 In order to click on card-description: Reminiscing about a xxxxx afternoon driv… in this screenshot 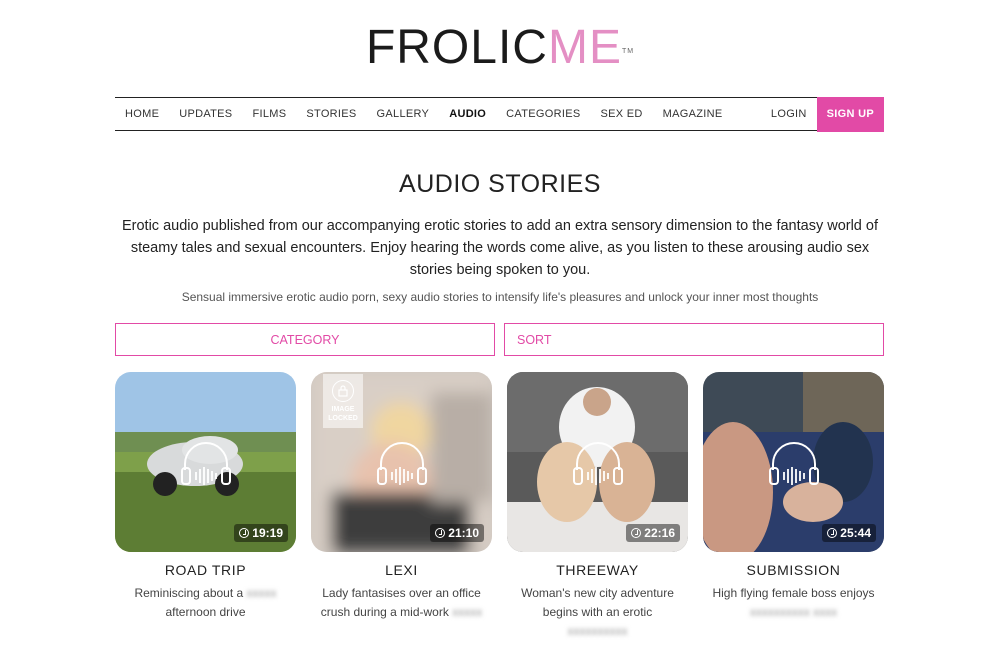, I will do `click(205, 603)`.